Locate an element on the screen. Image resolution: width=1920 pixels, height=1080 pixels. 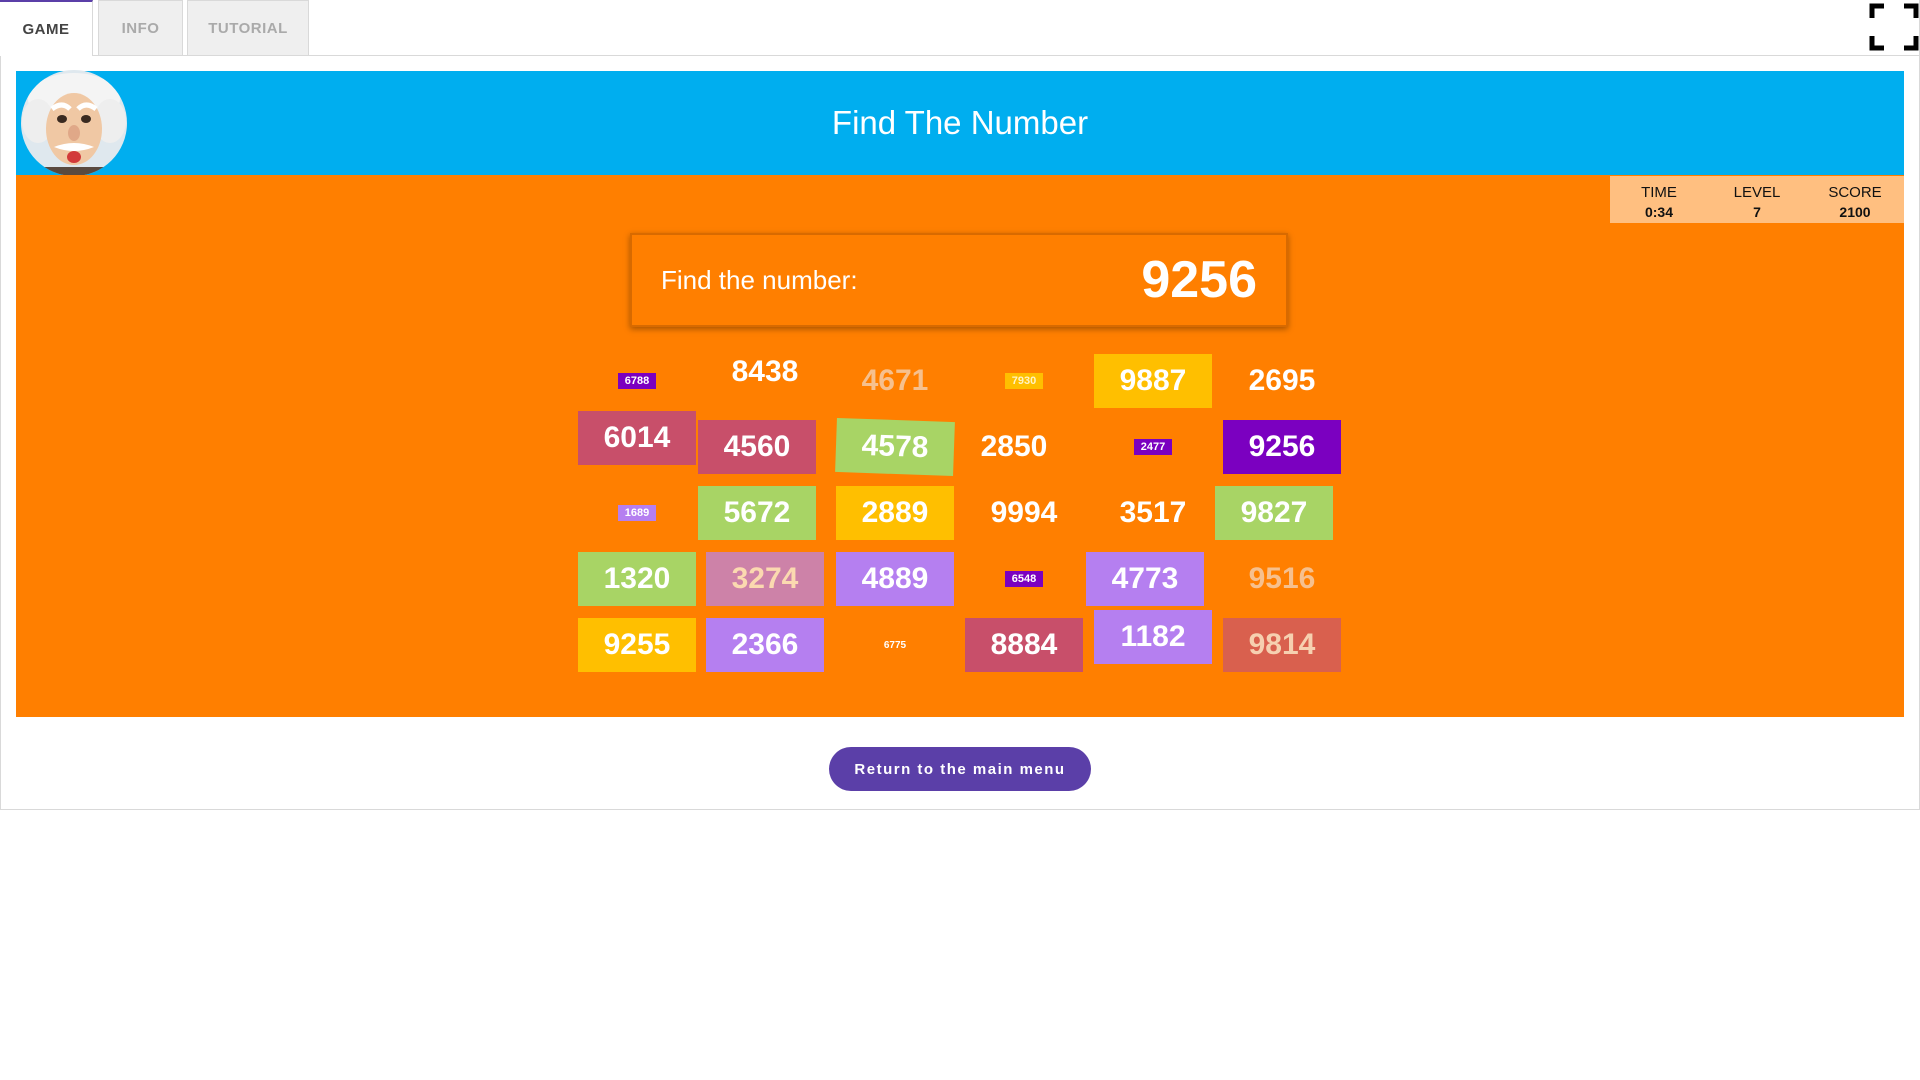
page-title: Find The Number is located at coordinates (960, 122).